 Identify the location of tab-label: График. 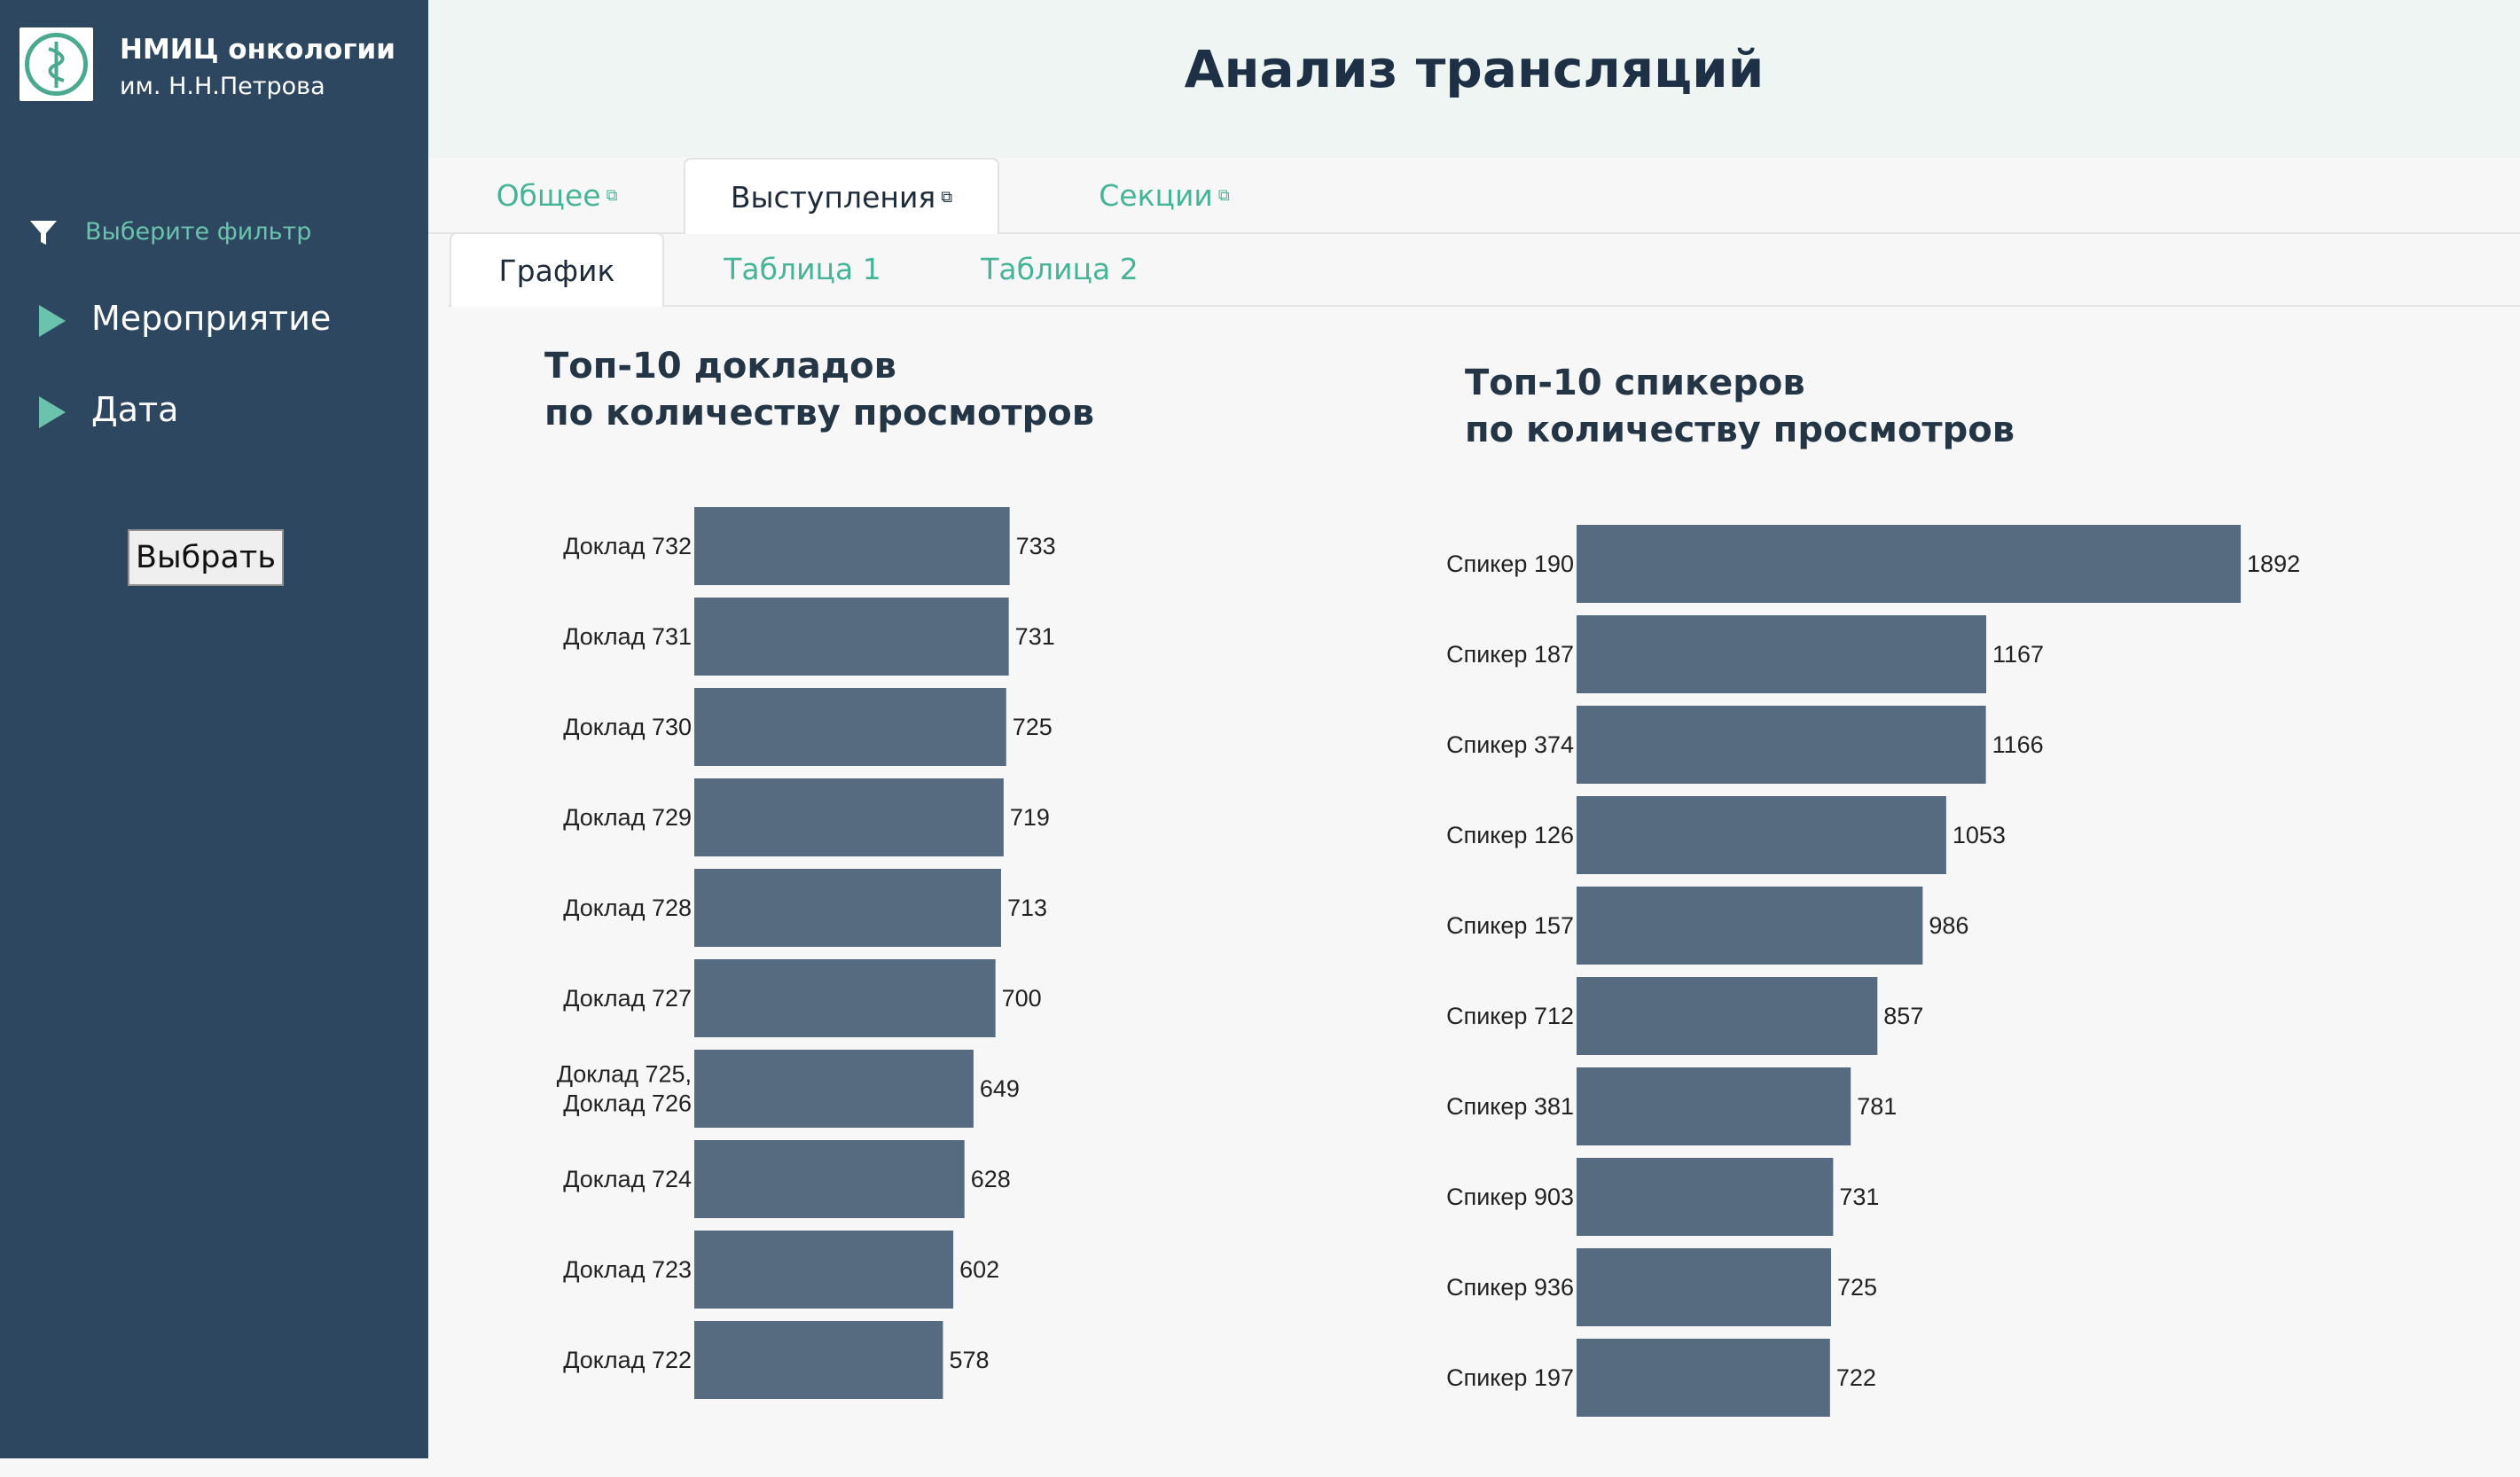
(556, 270).